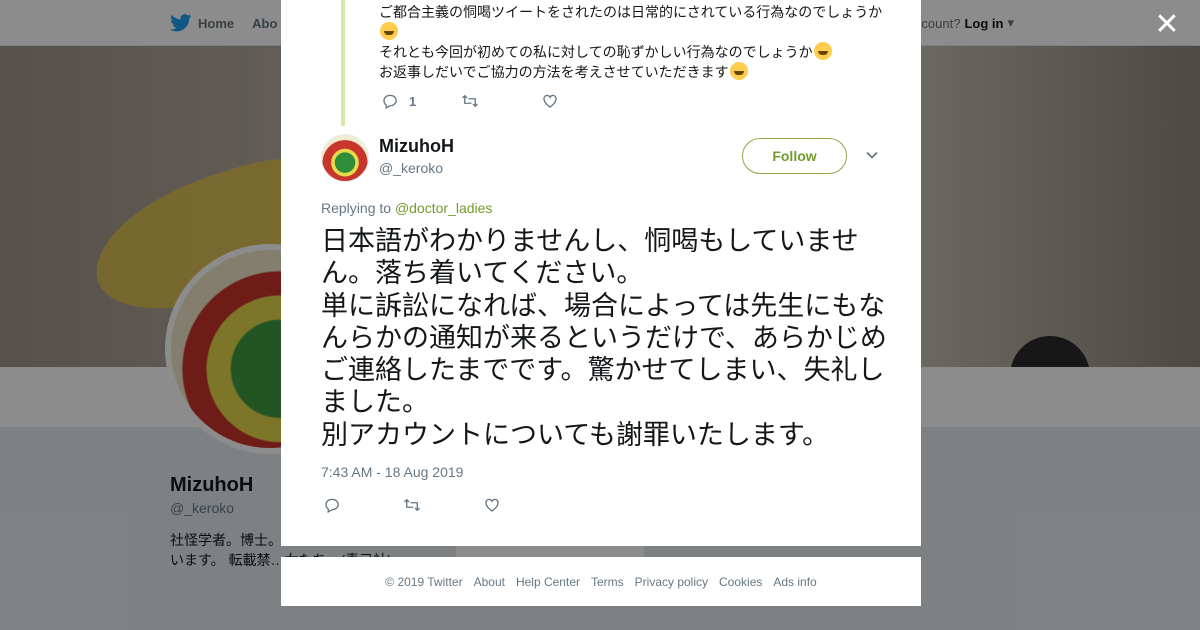 The width and height of the screenshot is (1200, 630). I want to click on replying-prefix: Replying to, so click(356, 208).